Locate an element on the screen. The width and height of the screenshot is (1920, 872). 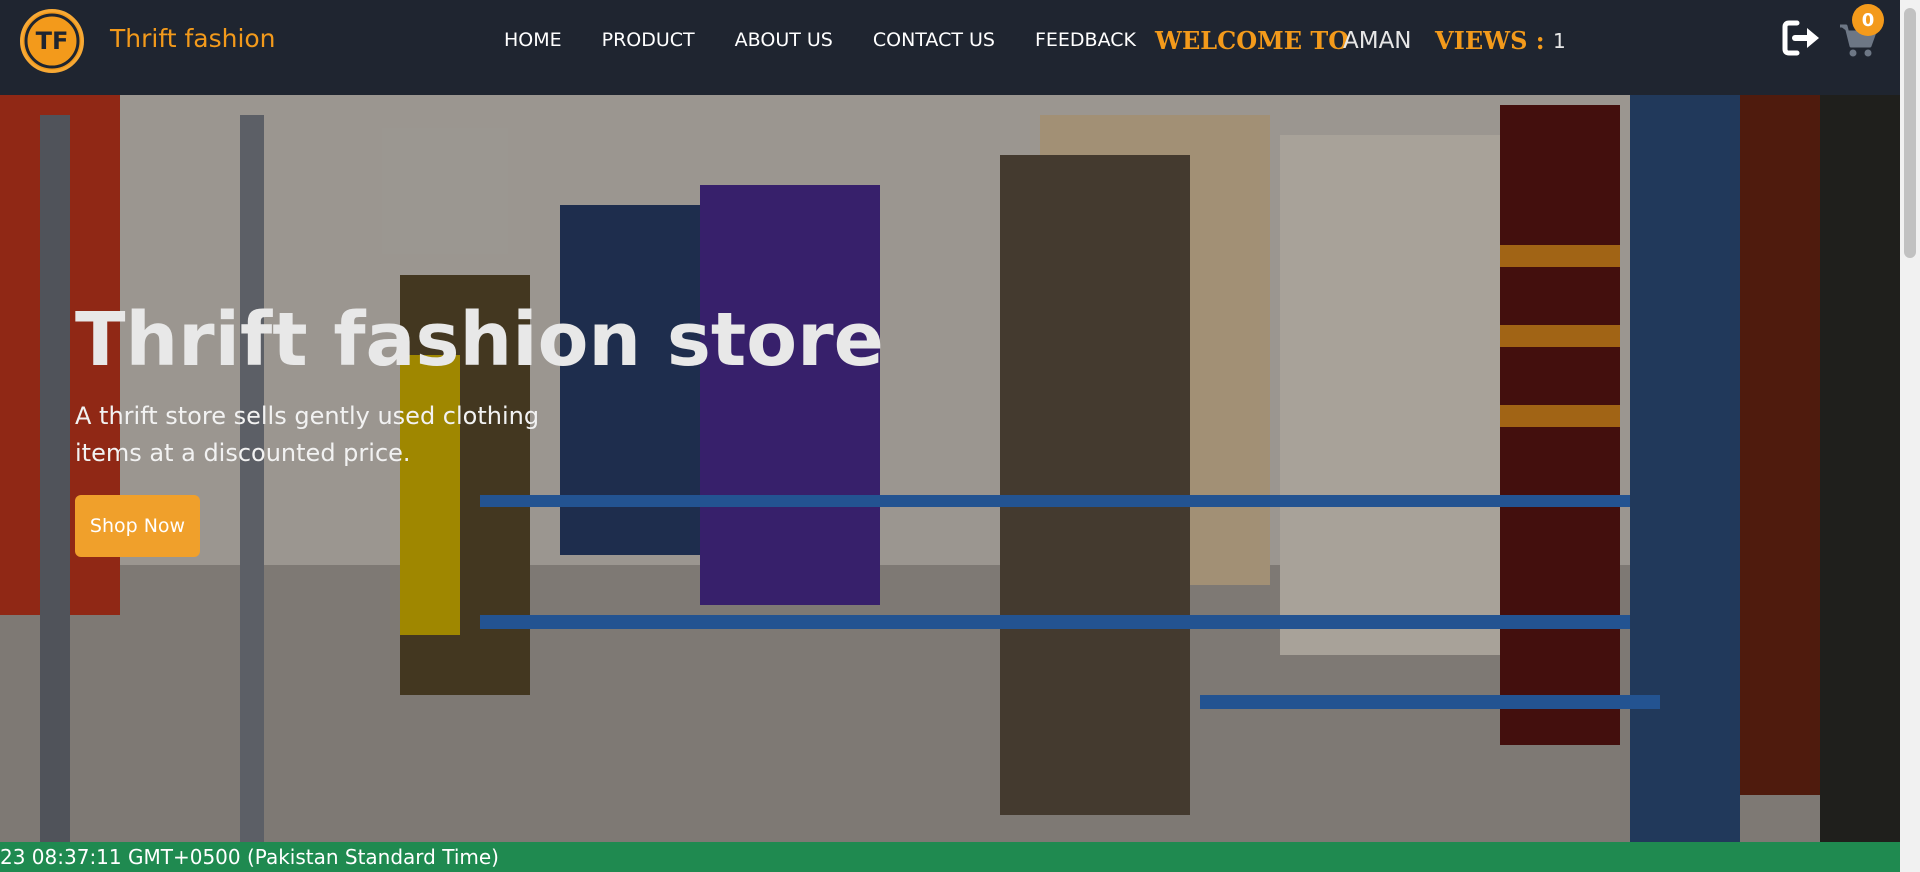
nav-product: PRODUCT is located at coordinates (648, 40).